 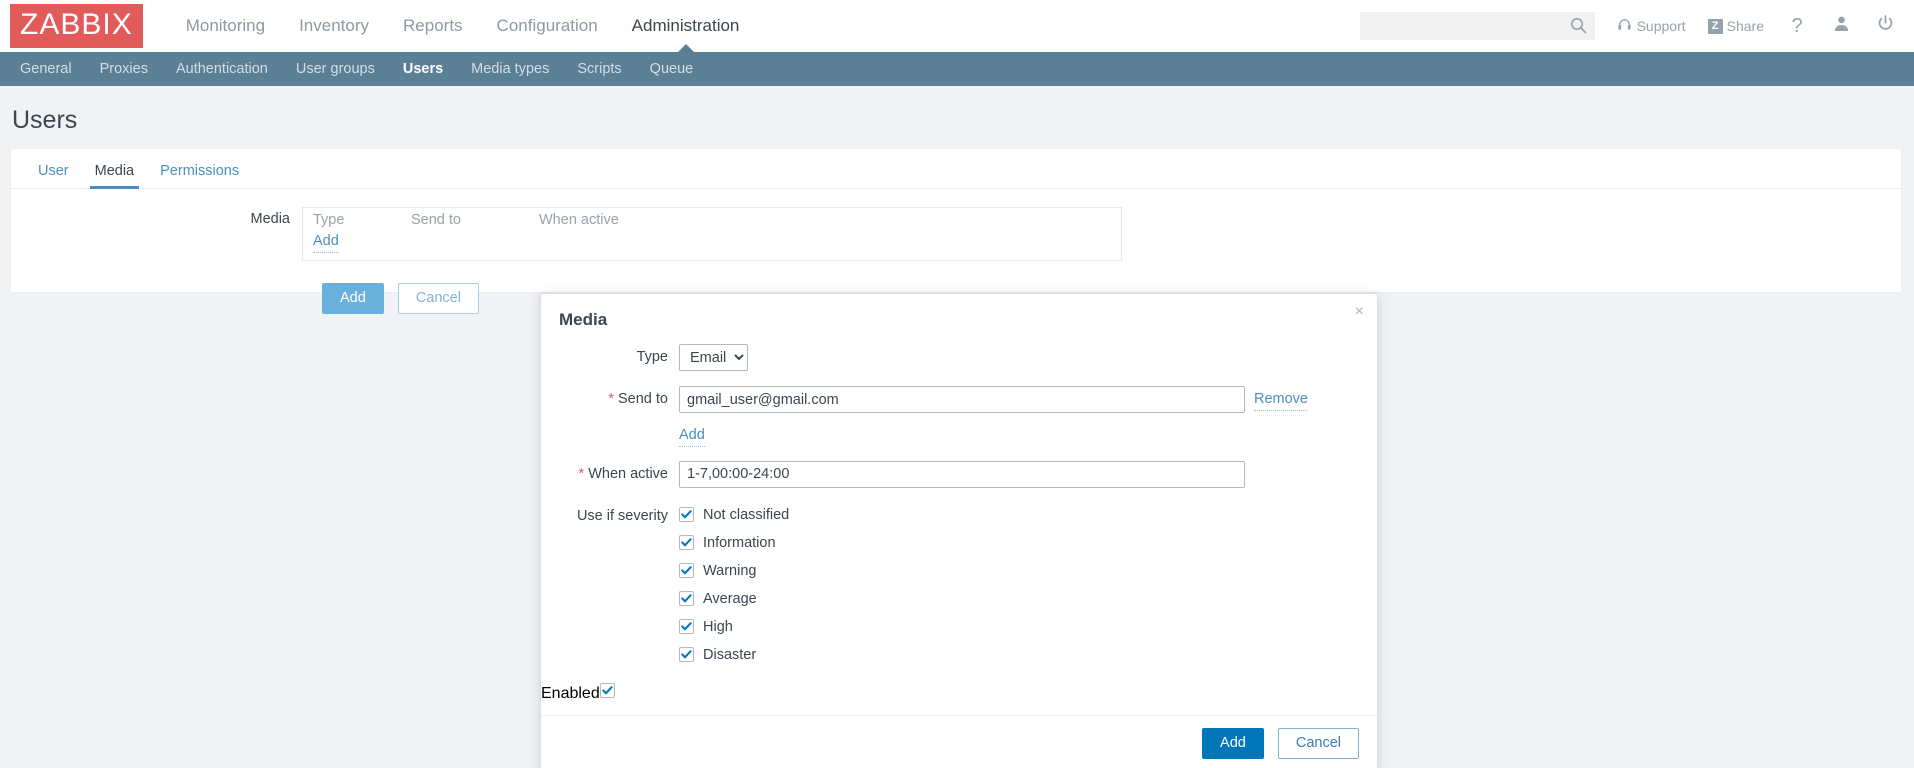 What do you see at coordinates (730, 598) in the screenshot?
I see `severity-label-average: Average` at bounding box center [730, 598].